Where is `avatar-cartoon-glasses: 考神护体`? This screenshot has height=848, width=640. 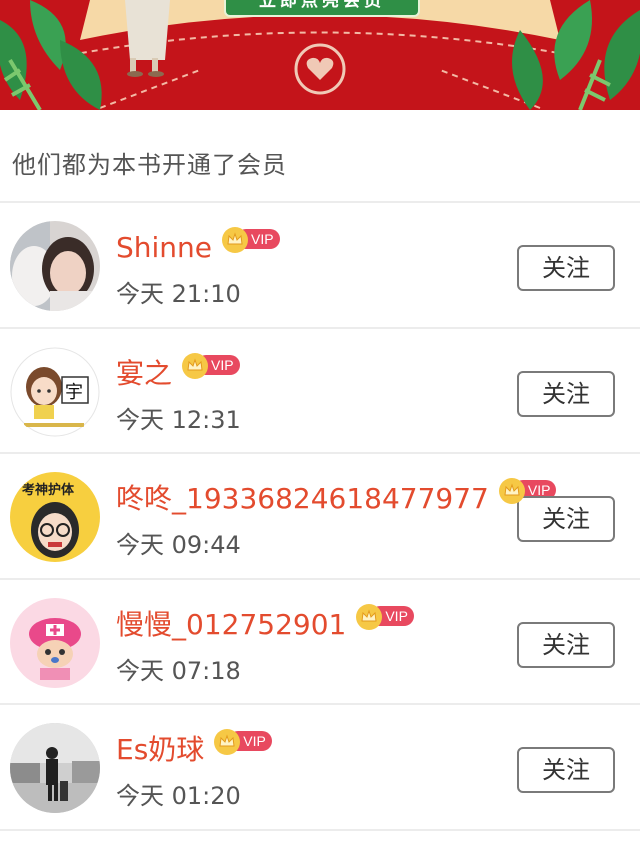
avatar-cartoon-glasses: 考神护体 is located at coordinates (55, 517).